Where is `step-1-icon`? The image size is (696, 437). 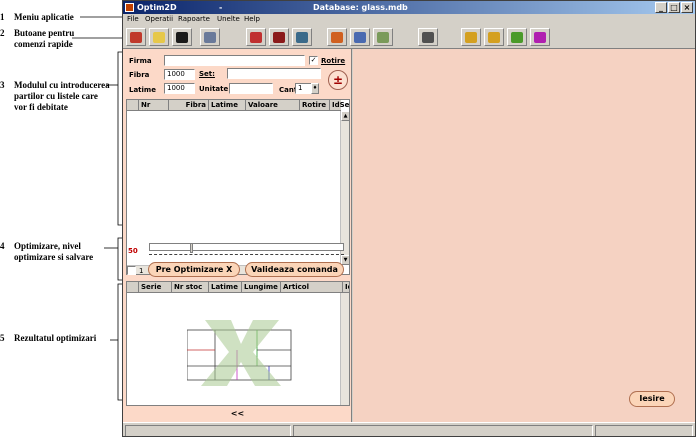
step-1-icon is located at coordinates (471, 37).